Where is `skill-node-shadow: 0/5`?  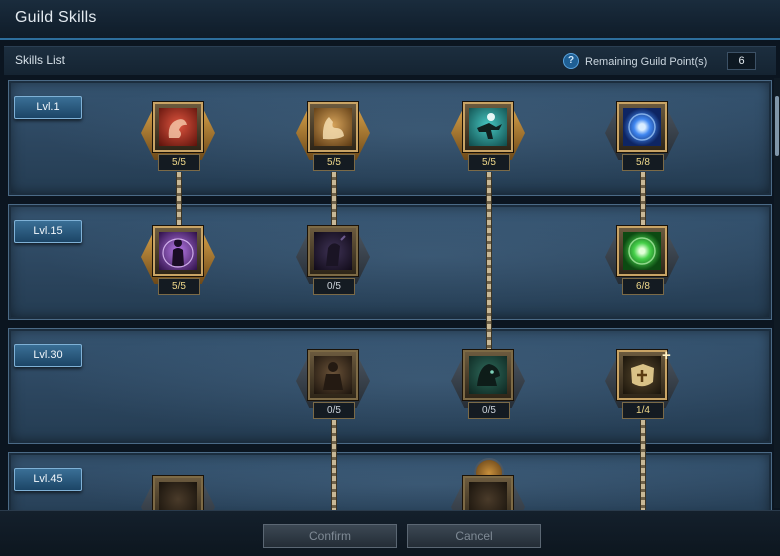 skill-node-shadow: 0/5 is located at coordinates (333, 264).